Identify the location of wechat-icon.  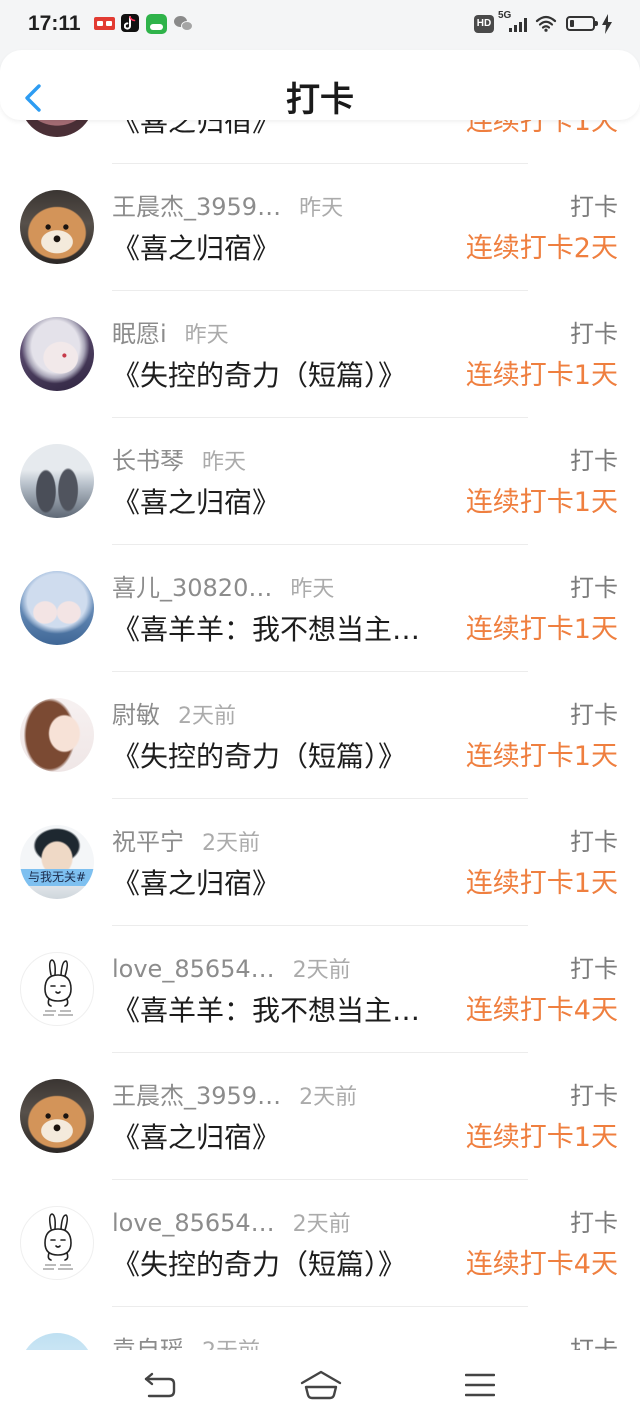
(184, 24).